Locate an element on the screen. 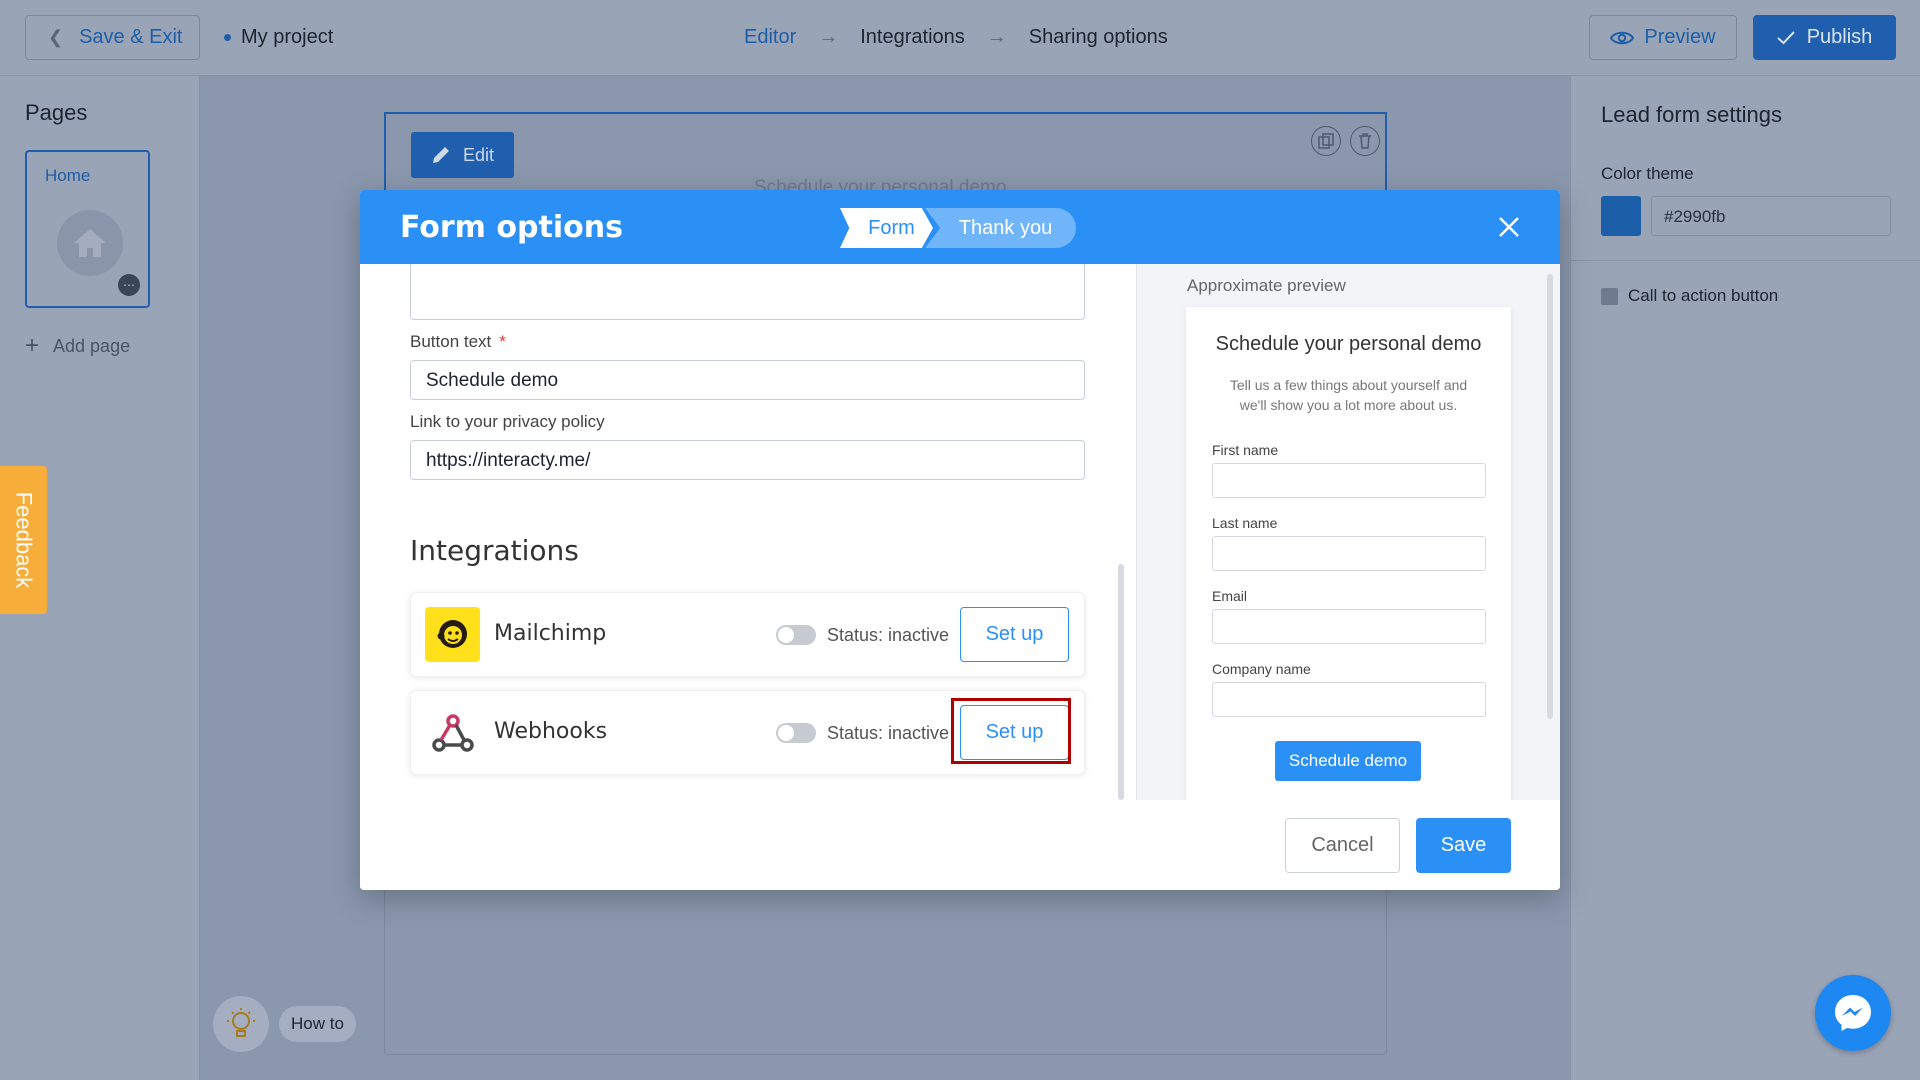 The height and width of the screenshot is (1080, 1920). preview-button: Preview is located at coordinates (1663, 37).